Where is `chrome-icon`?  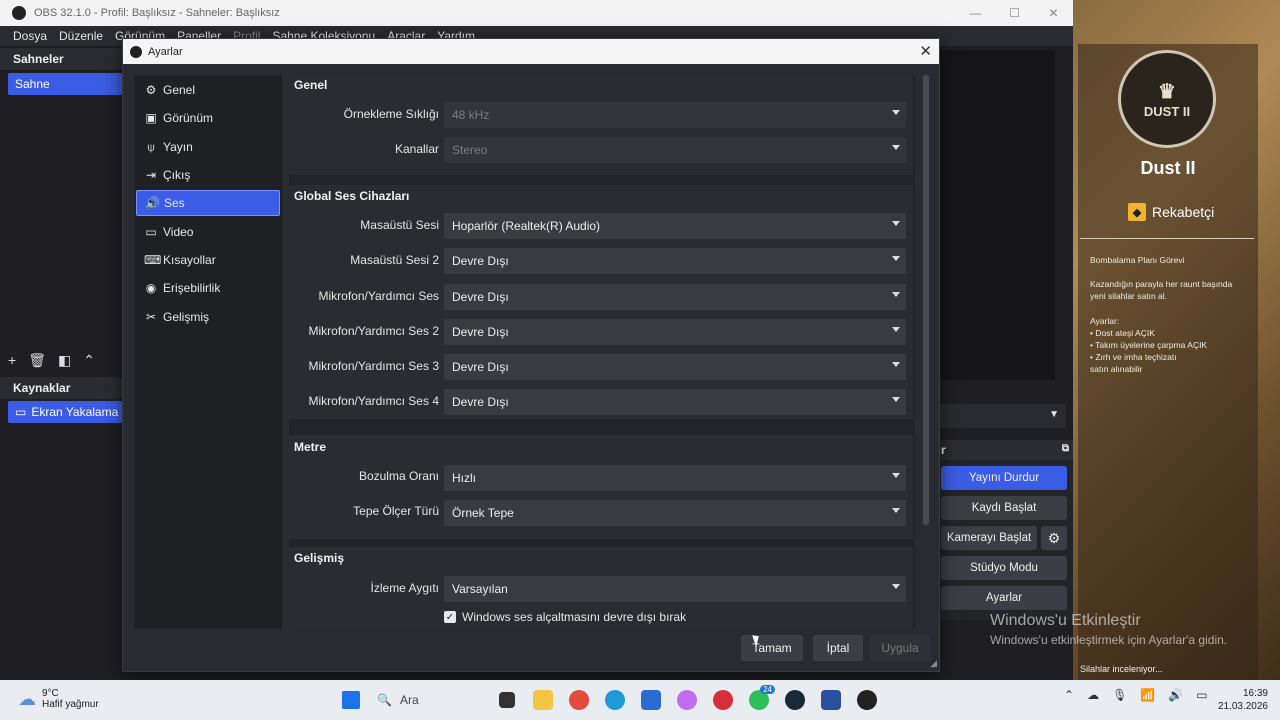
chrome-icon is located at coordinates (579, 700).